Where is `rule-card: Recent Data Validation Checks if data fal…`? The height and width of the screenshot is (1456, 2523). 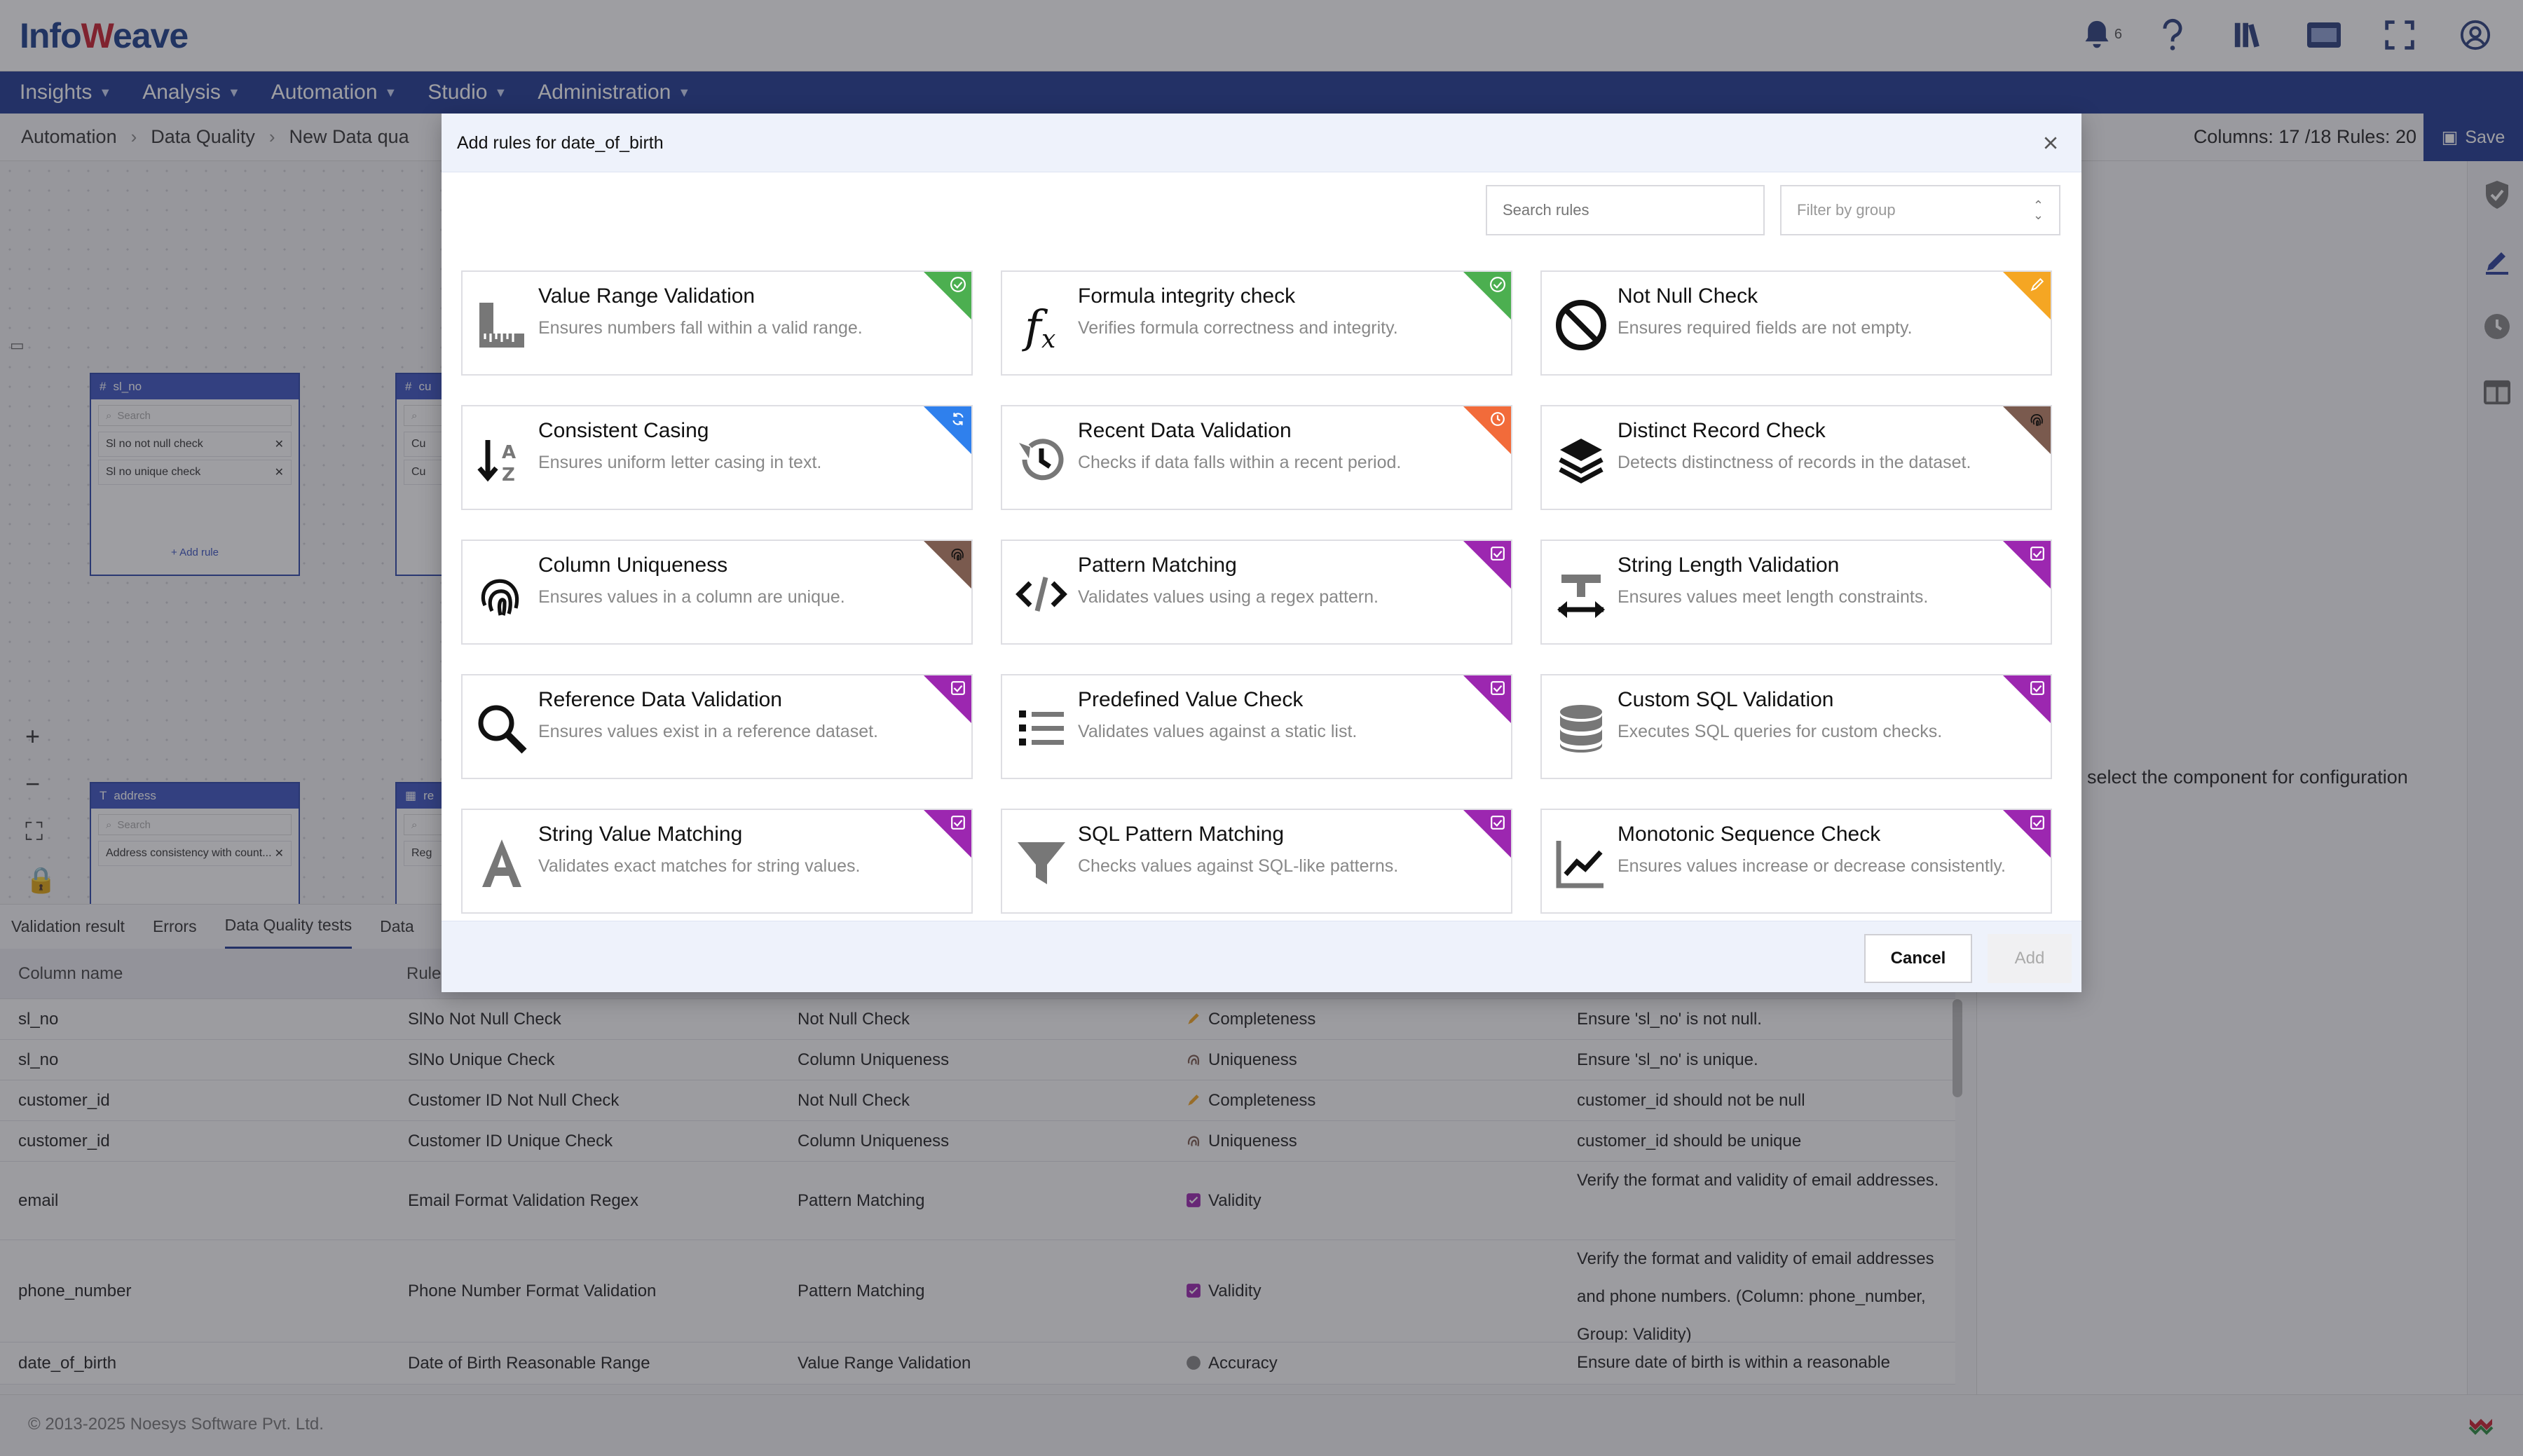
rule-card: Recent Data Validation Checks if data fal… is located at coordinates (1256, 457).